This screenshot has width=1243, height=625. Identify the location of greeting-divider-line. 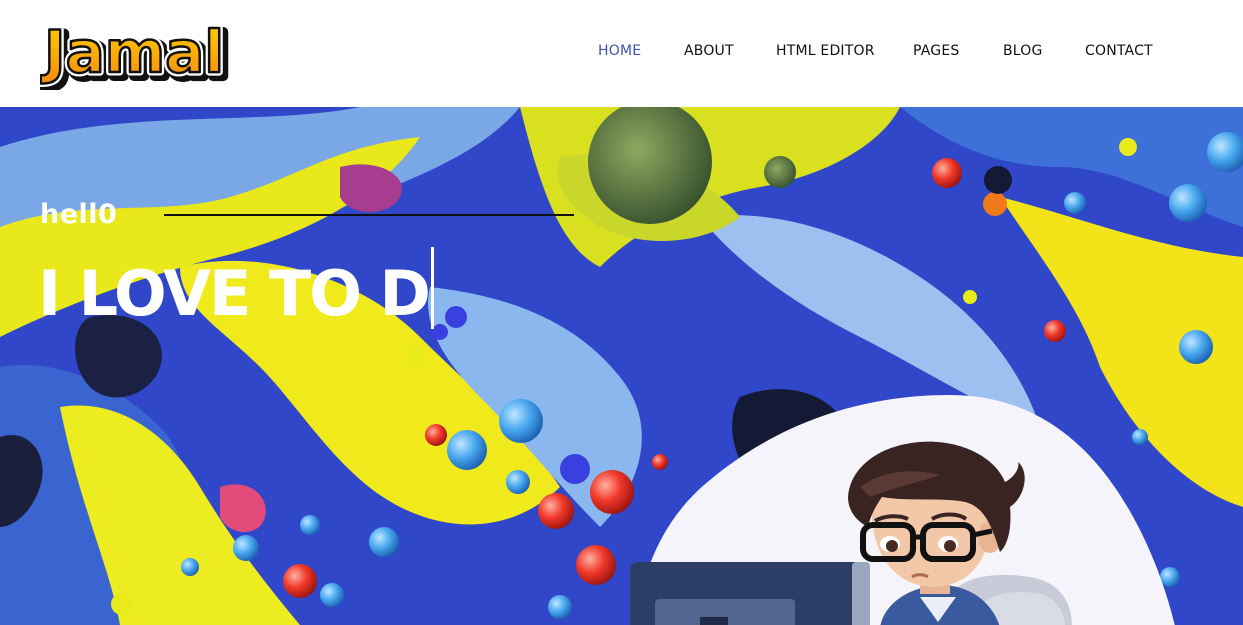
(369, 215).